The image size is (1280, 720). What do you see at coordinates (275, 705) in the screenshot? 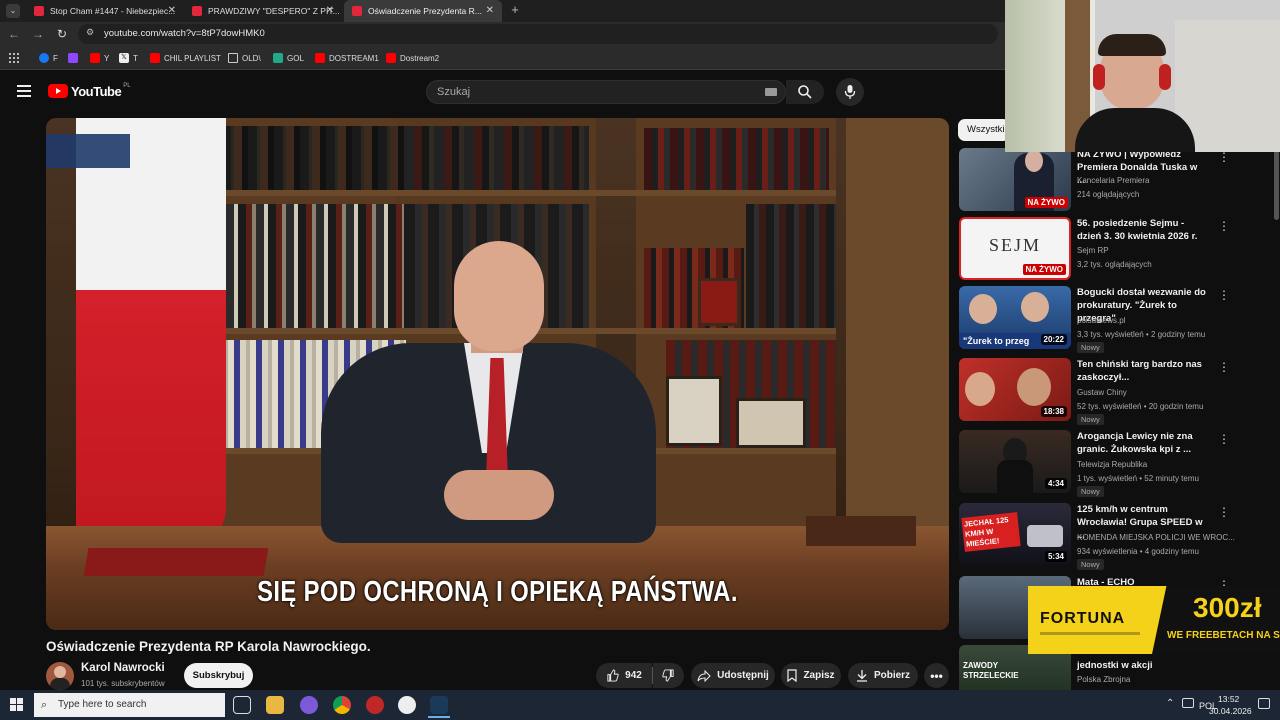
I see `file-explorer-icon` at bounding box center [275, 705].